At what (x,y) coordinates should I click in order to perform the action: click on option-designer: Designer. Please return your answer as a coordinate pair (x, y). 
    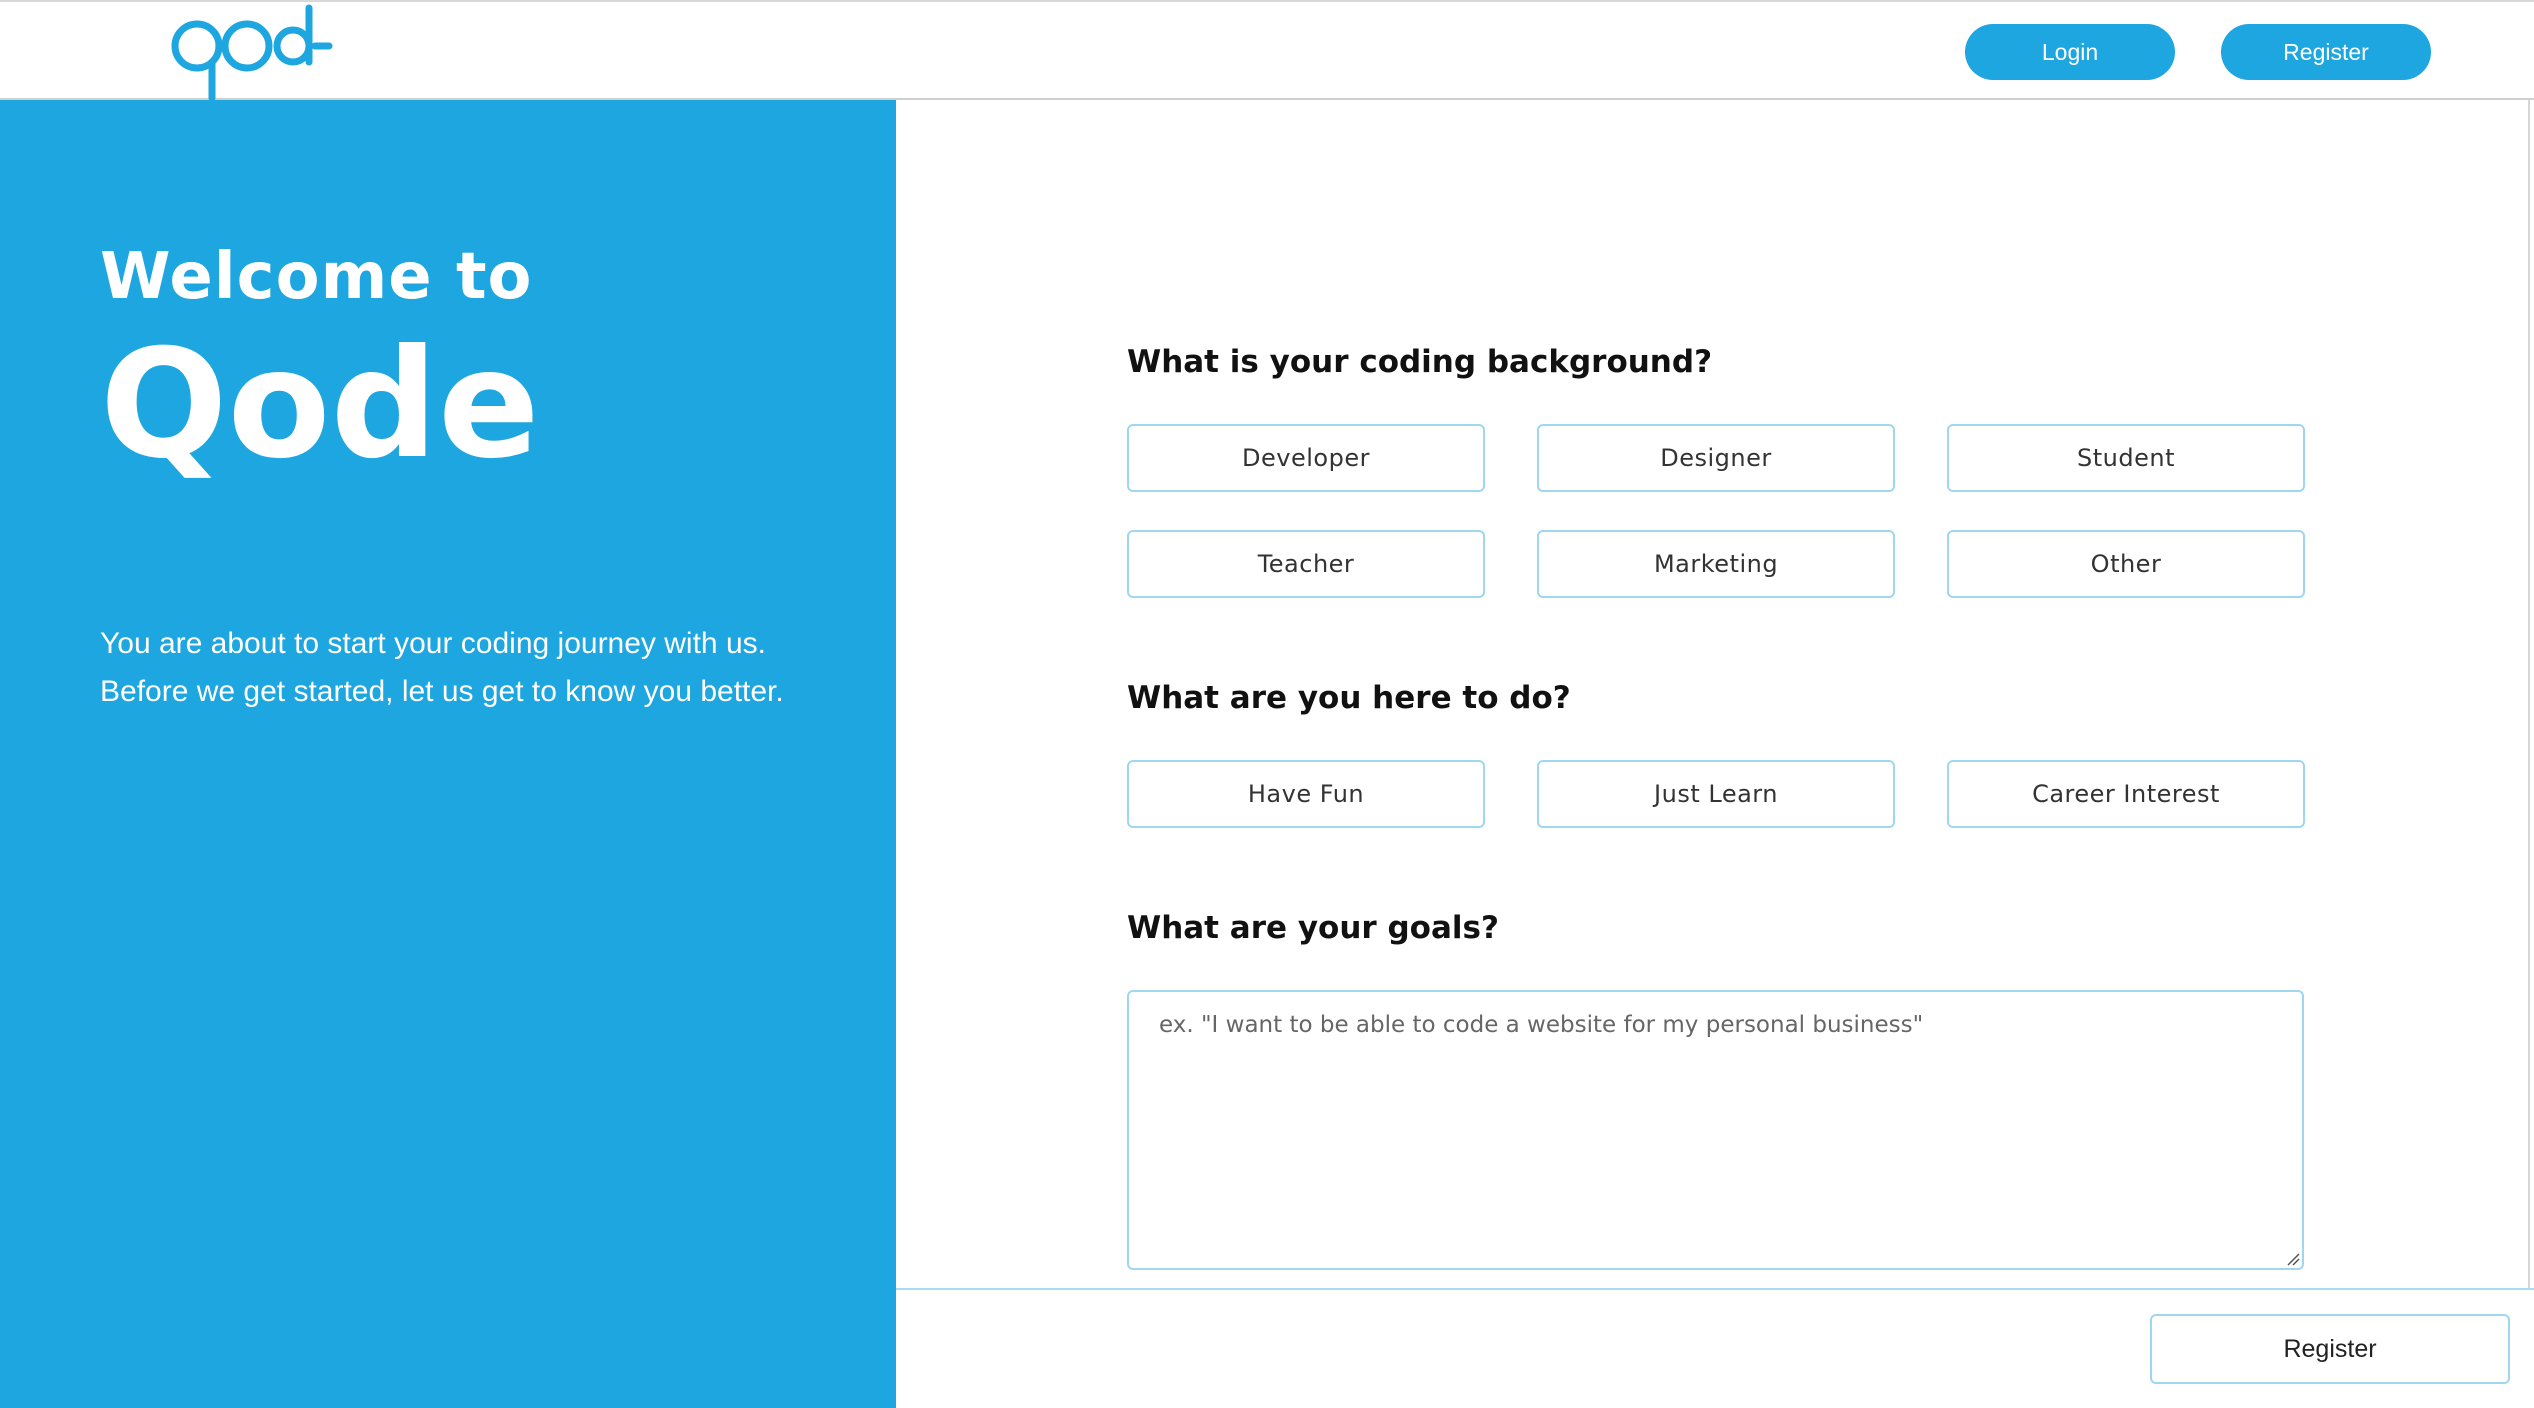
    Looking at the image, I should click on (1716, 458).